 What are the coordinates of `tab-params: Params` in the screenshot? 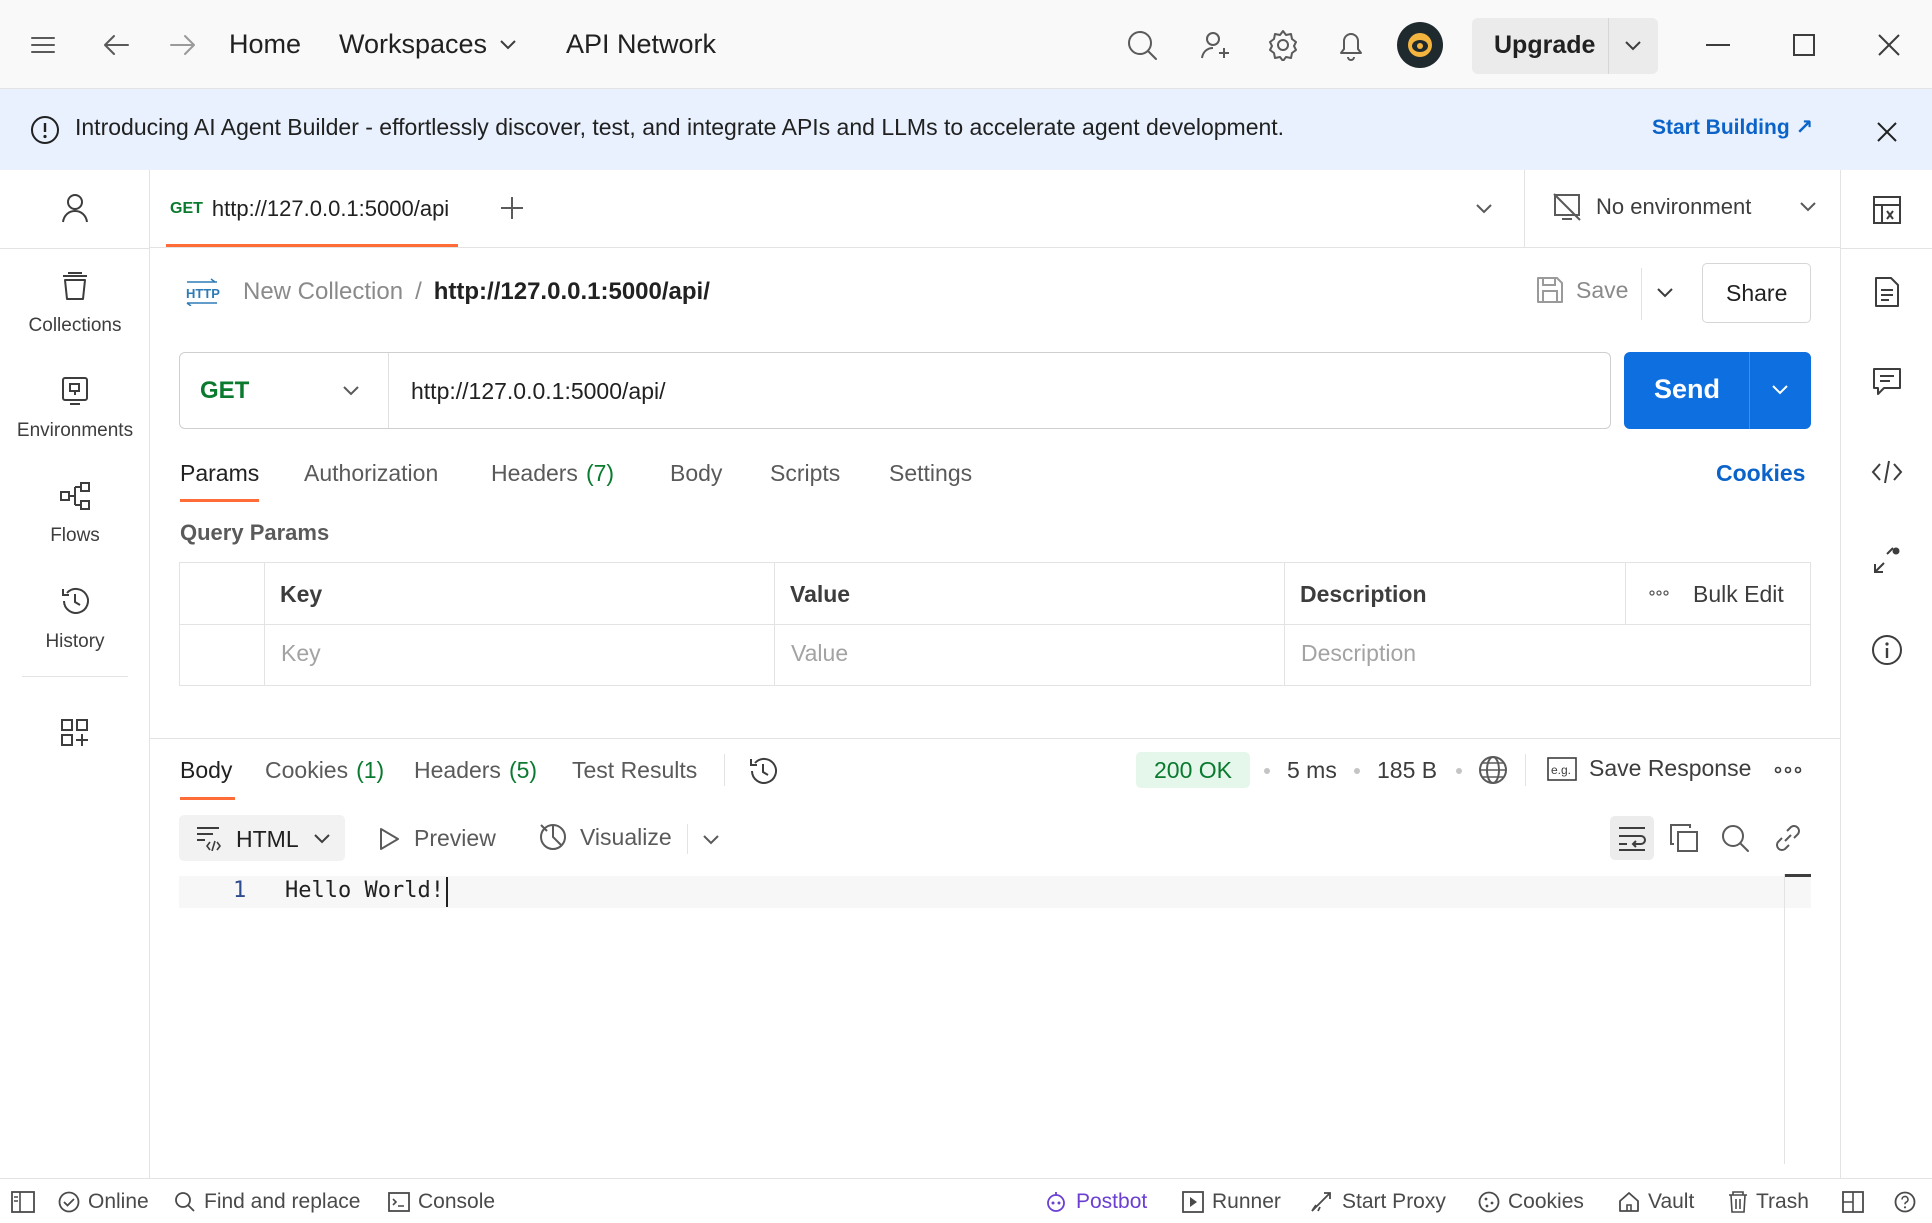 It's located at (219, 473).